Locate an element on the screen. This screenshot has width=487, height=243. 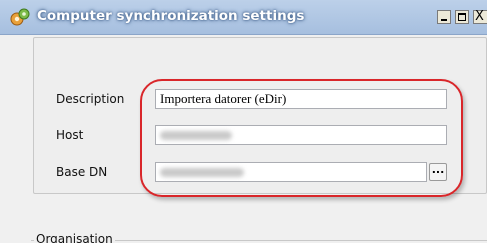
close-icon: X is located at coordinates (479, 16).